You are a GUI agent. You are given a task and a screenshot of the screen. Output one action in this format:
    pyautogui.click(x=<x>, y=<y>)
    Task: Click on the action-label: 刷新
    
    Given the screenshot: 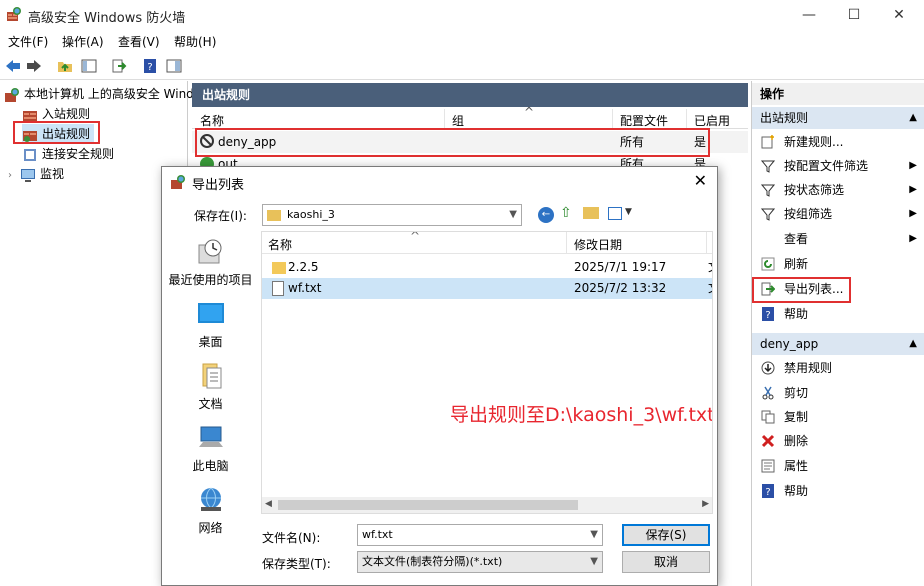 What is the action you would take?
    pyautogui.click(x=796, y=264)
    